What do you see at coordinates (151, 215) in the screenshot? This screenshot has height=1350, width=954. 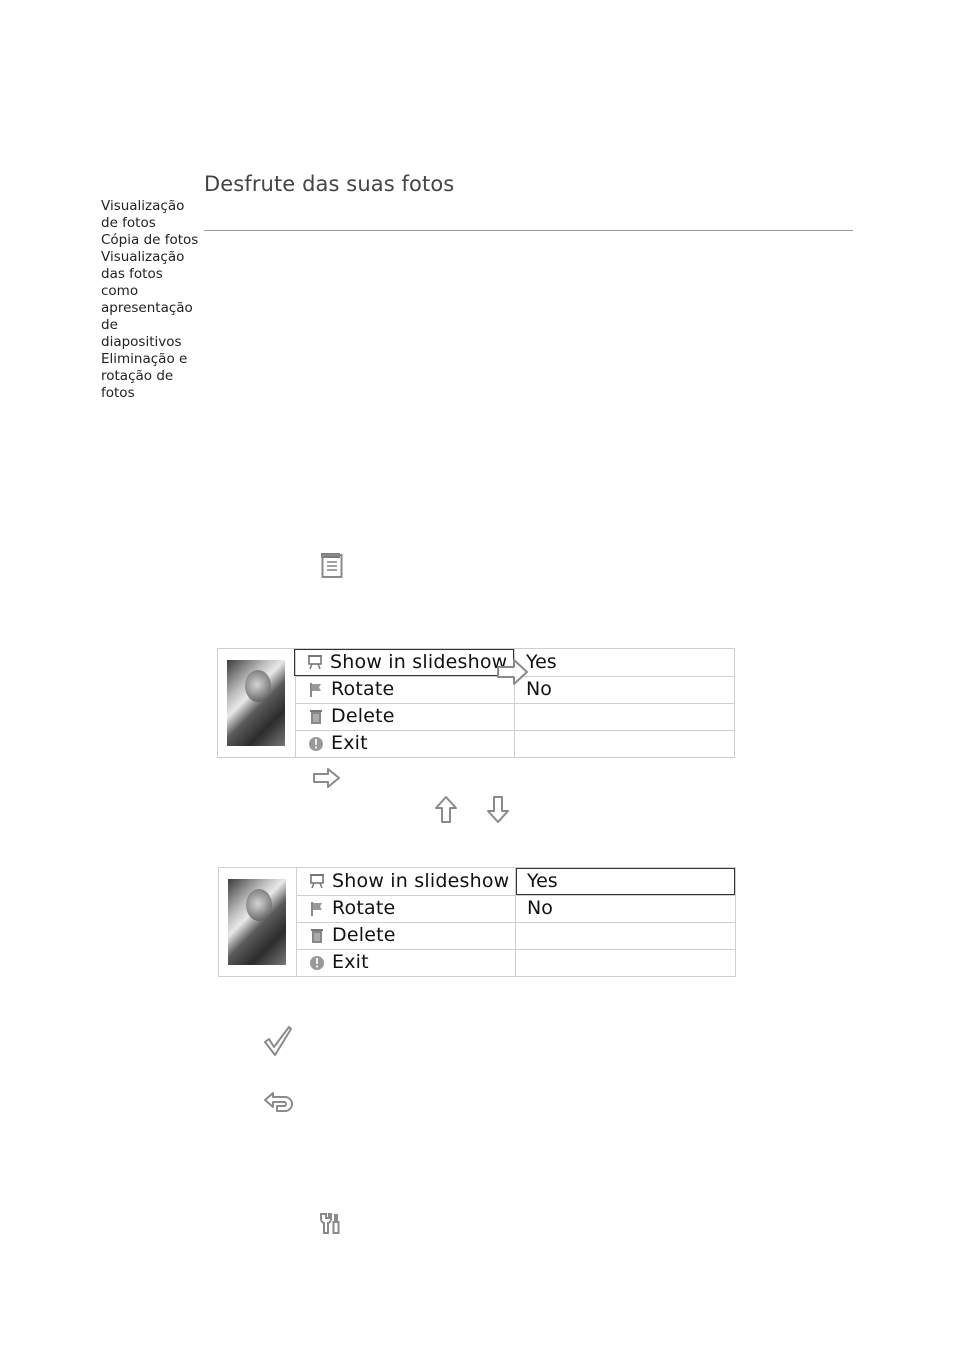 I see `sidebar-item-view-photos: Visualização de fotos` at bounding box center [151, 215].